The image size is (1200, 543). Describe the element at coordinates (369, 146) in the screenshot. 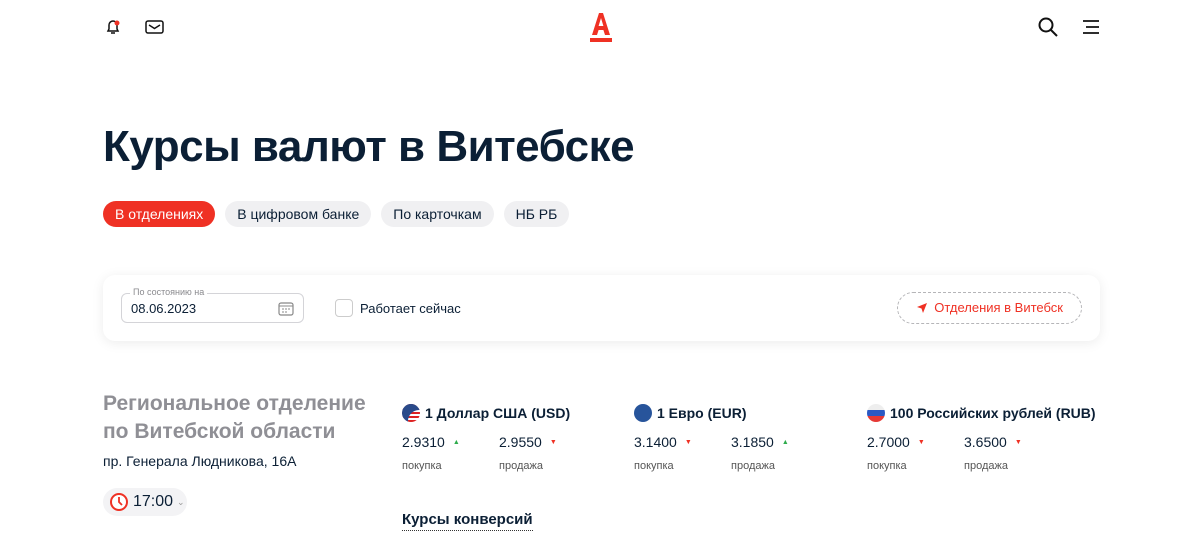

I see `page-title: Курсы валют в Витебске` at that location.